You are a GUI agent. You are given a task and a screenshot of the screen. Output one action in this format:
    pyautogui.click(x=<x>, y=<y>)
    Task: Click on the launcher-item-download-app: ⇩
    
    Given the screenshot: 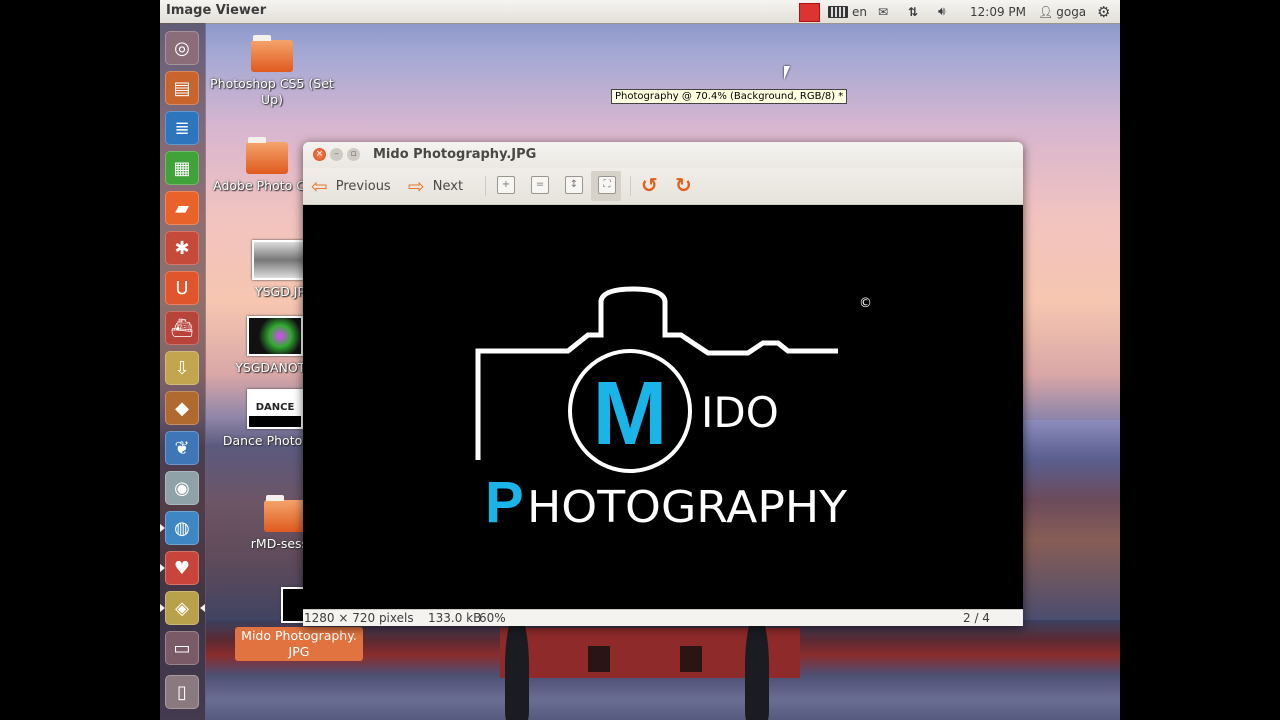 What is the action you would take?
    pyautogui.click(x=182, y=368)
    